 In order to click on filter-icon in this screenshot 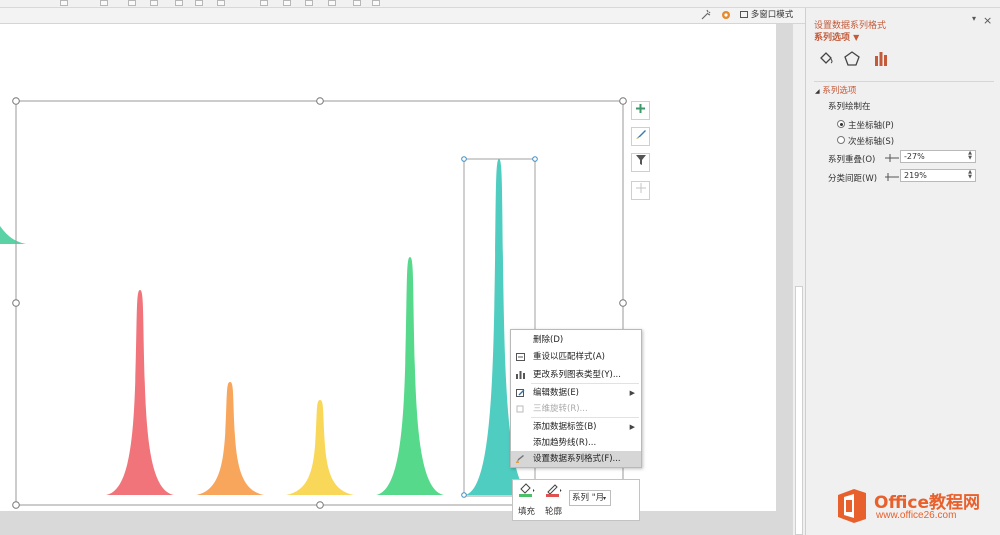, I will do `click(640, 160)`.